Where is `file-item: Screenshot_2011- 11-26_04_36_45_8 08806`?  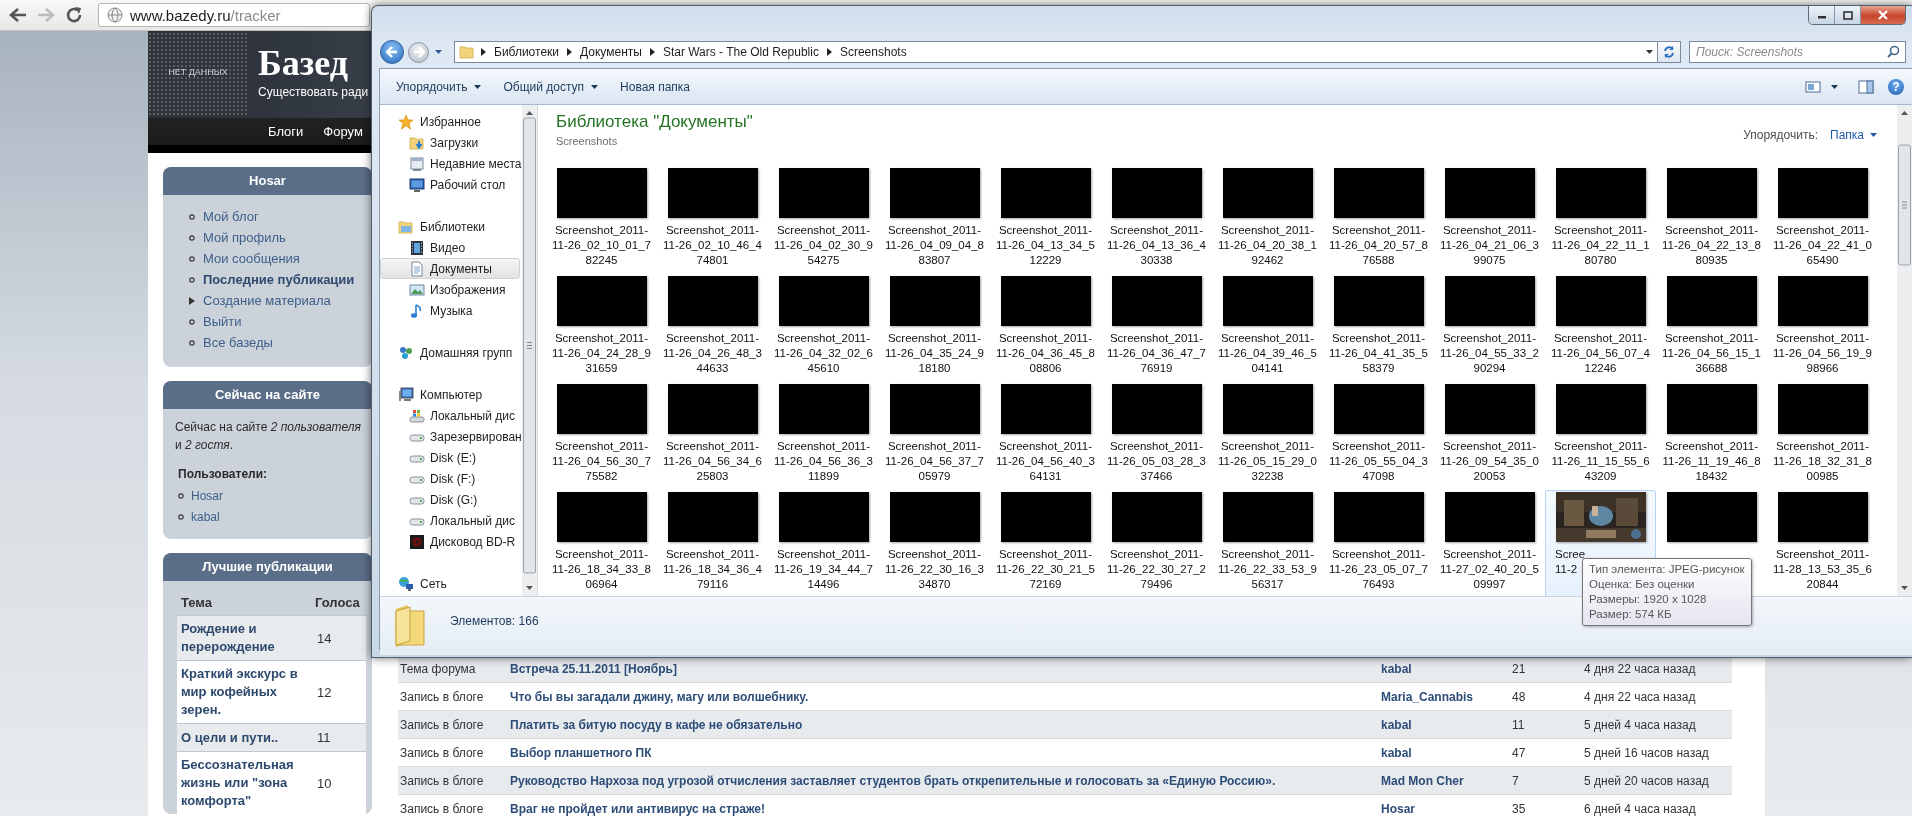
file-item: Screenshot_2011- 11-26_04_36_45_8 08806 is located at coordinates (1045, 325).